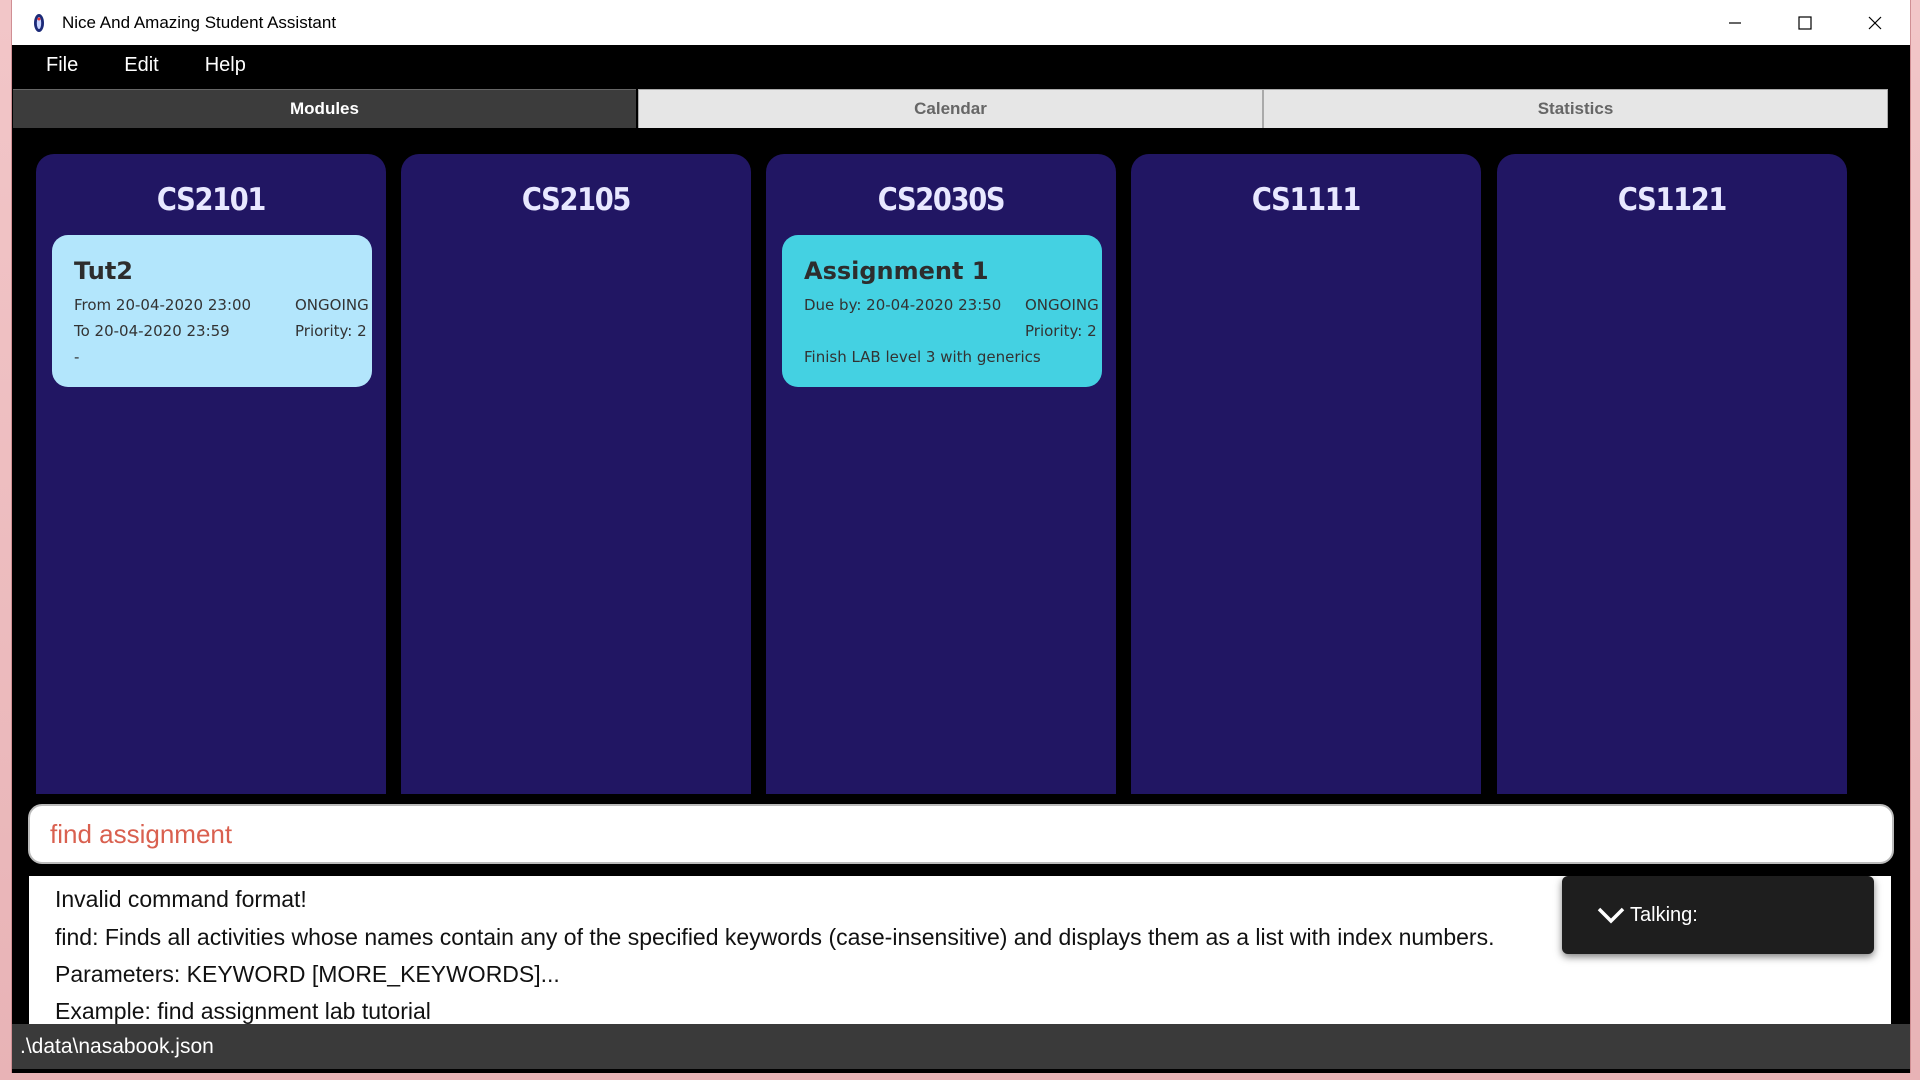  I want to click on module-code: CS2030S, so click(941, 200).